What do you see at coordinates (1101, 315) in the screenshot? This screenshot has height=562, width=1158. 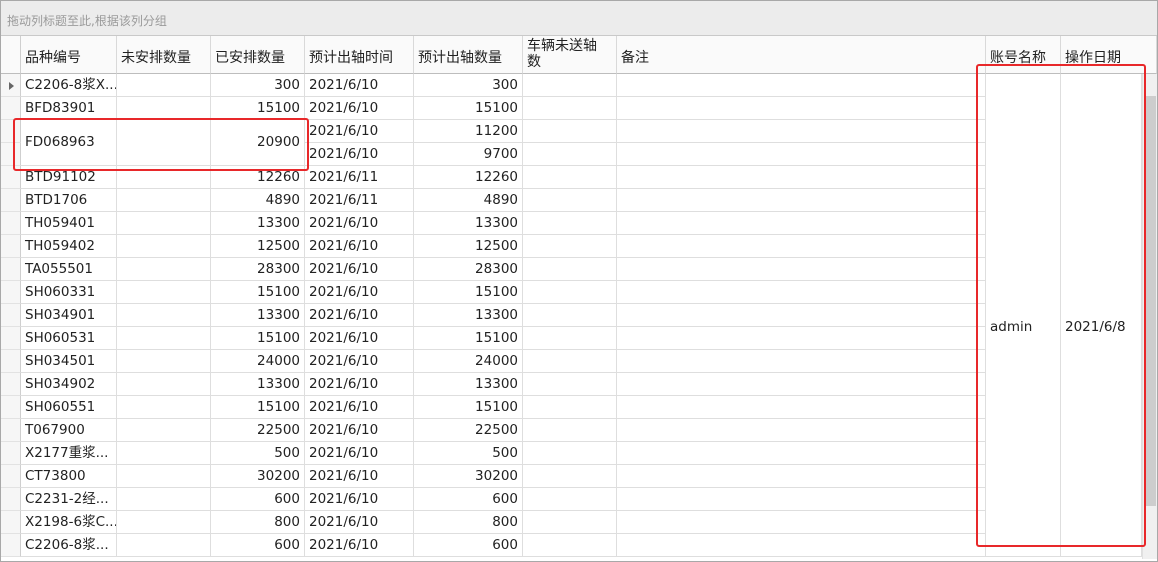 I see `op-date-merged-cell: 2021/6/8` at bounding box center [1101, 315].